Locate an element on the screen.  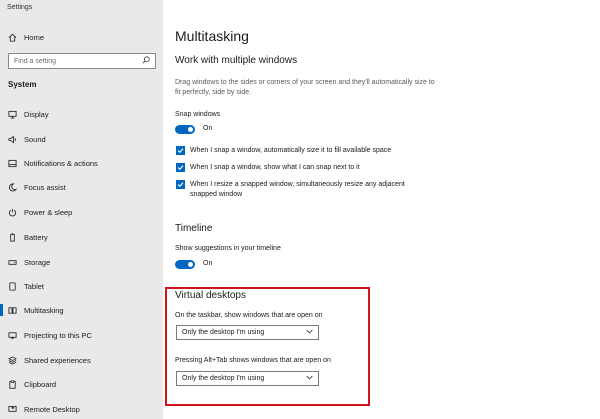
selection-indicator is located at coordinates (1, 310).